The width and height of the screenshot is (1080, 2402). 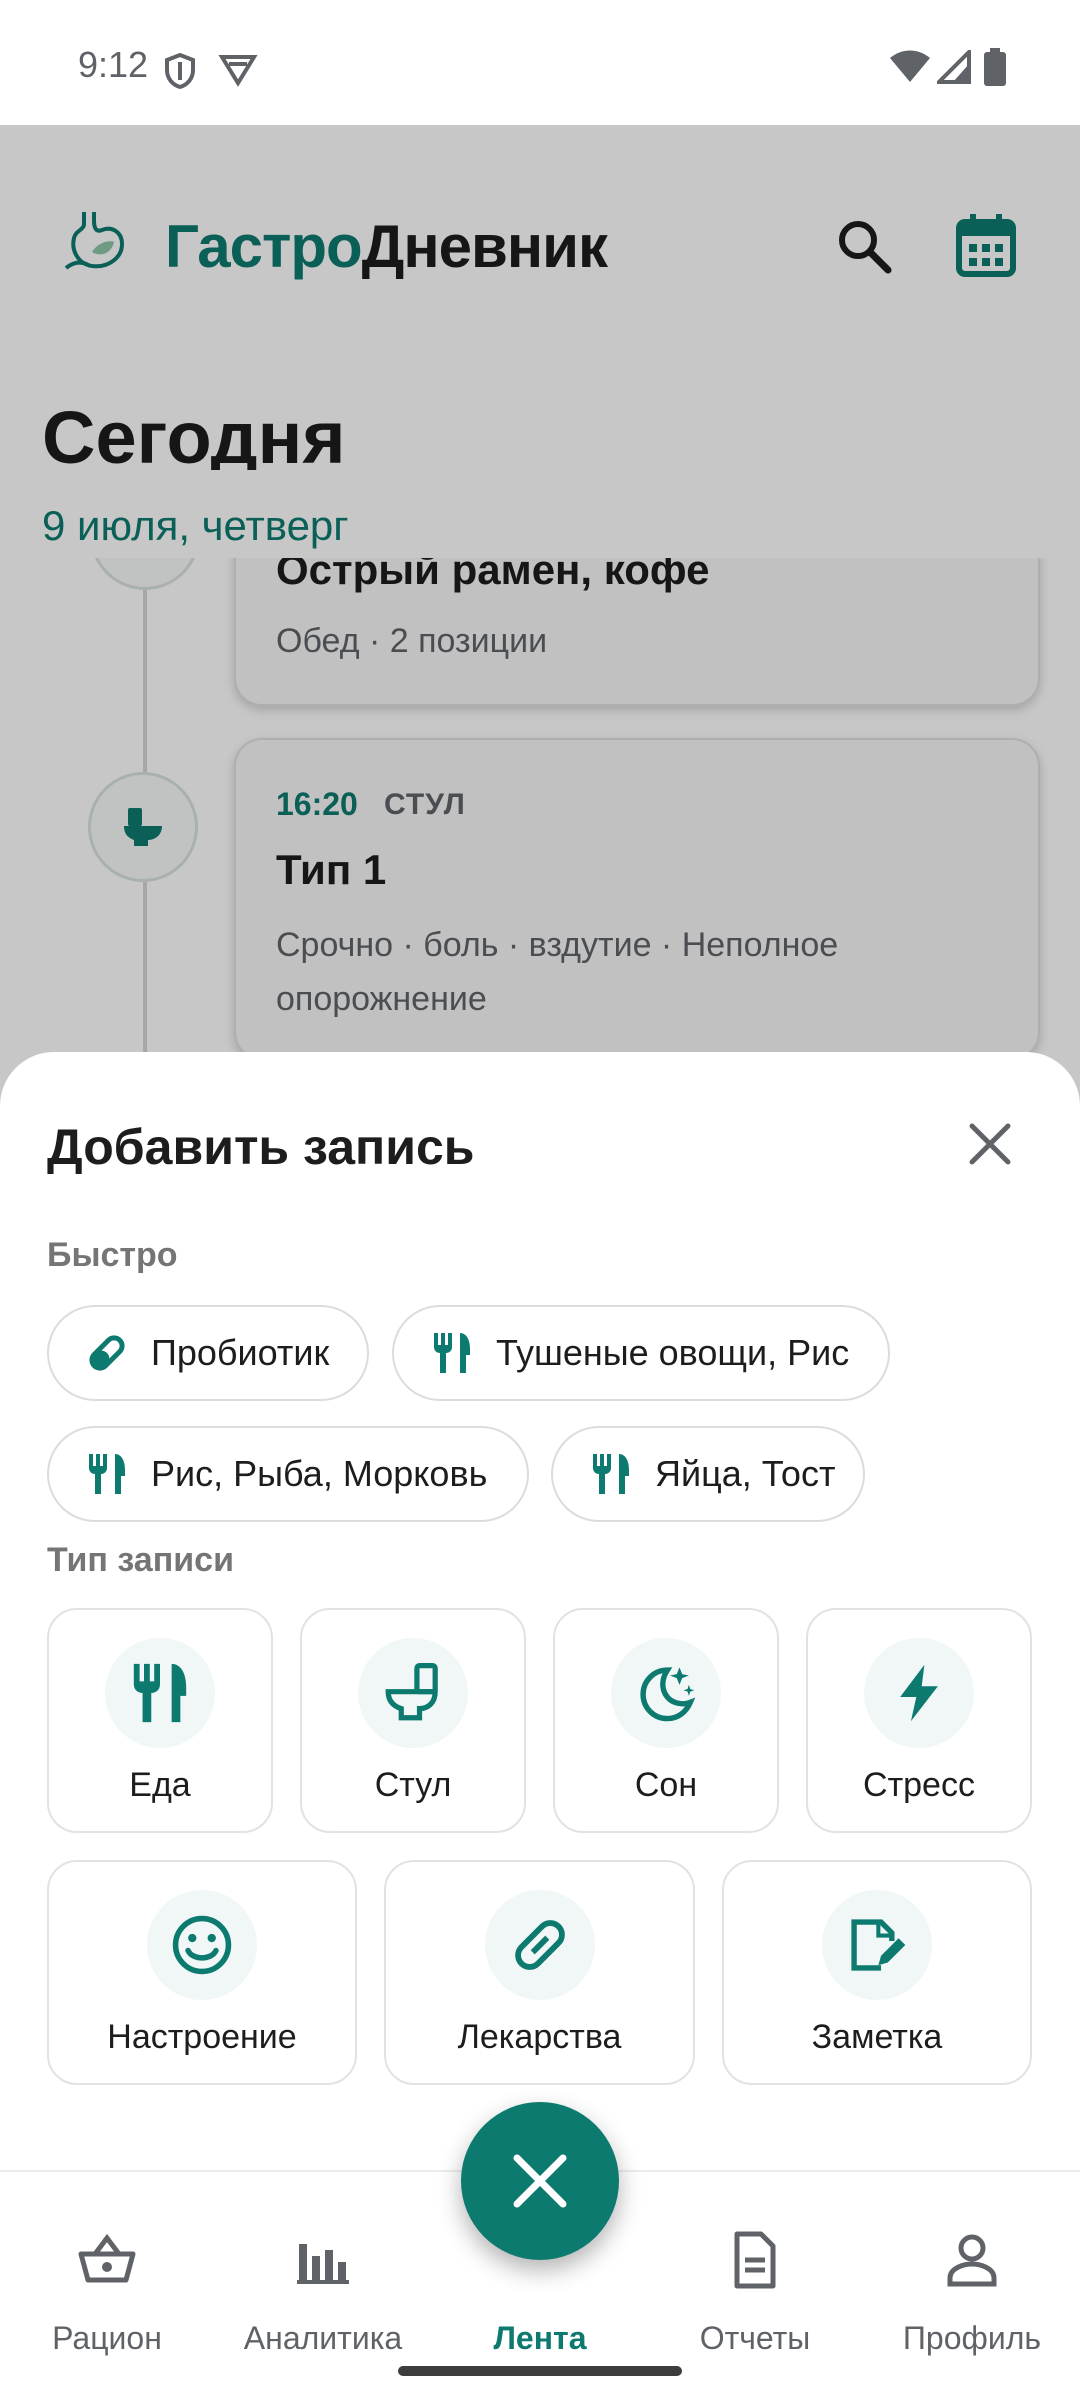 What do you see at coordinates (323, 2260) in the screenshot?
I see `bar-chart-icon` at bounding box center [323, 2260].